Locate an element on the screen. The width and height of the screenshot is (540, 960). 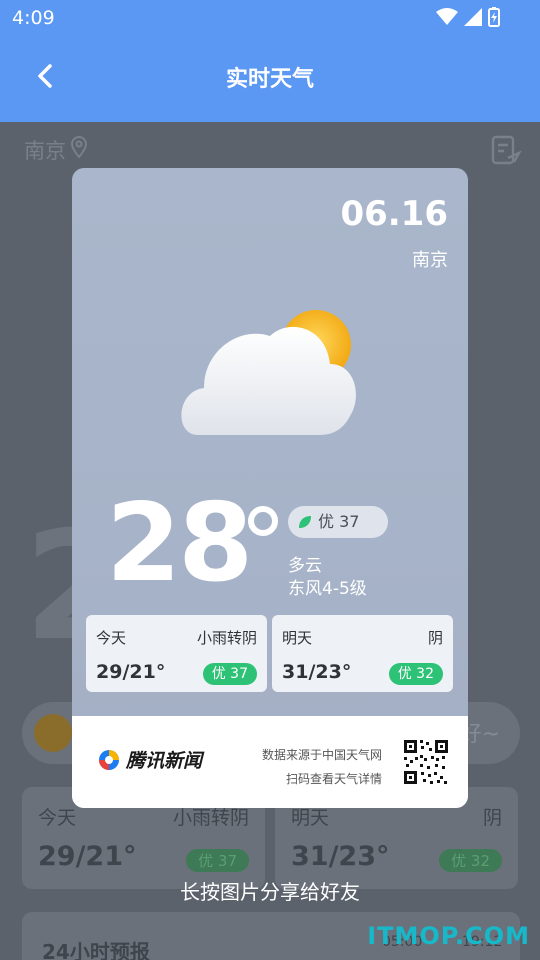
battery-icon is located at coordinates (494, 17).